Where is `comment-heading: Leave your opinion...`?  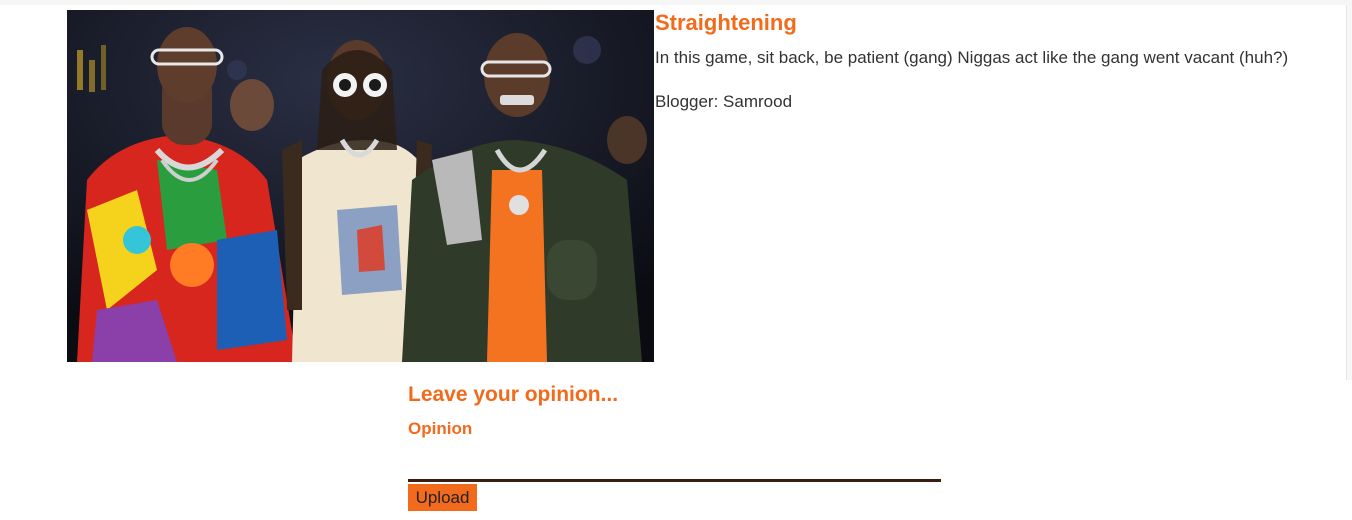 comment-heading: Leave your opinion... is located at coordinates (513, 394).